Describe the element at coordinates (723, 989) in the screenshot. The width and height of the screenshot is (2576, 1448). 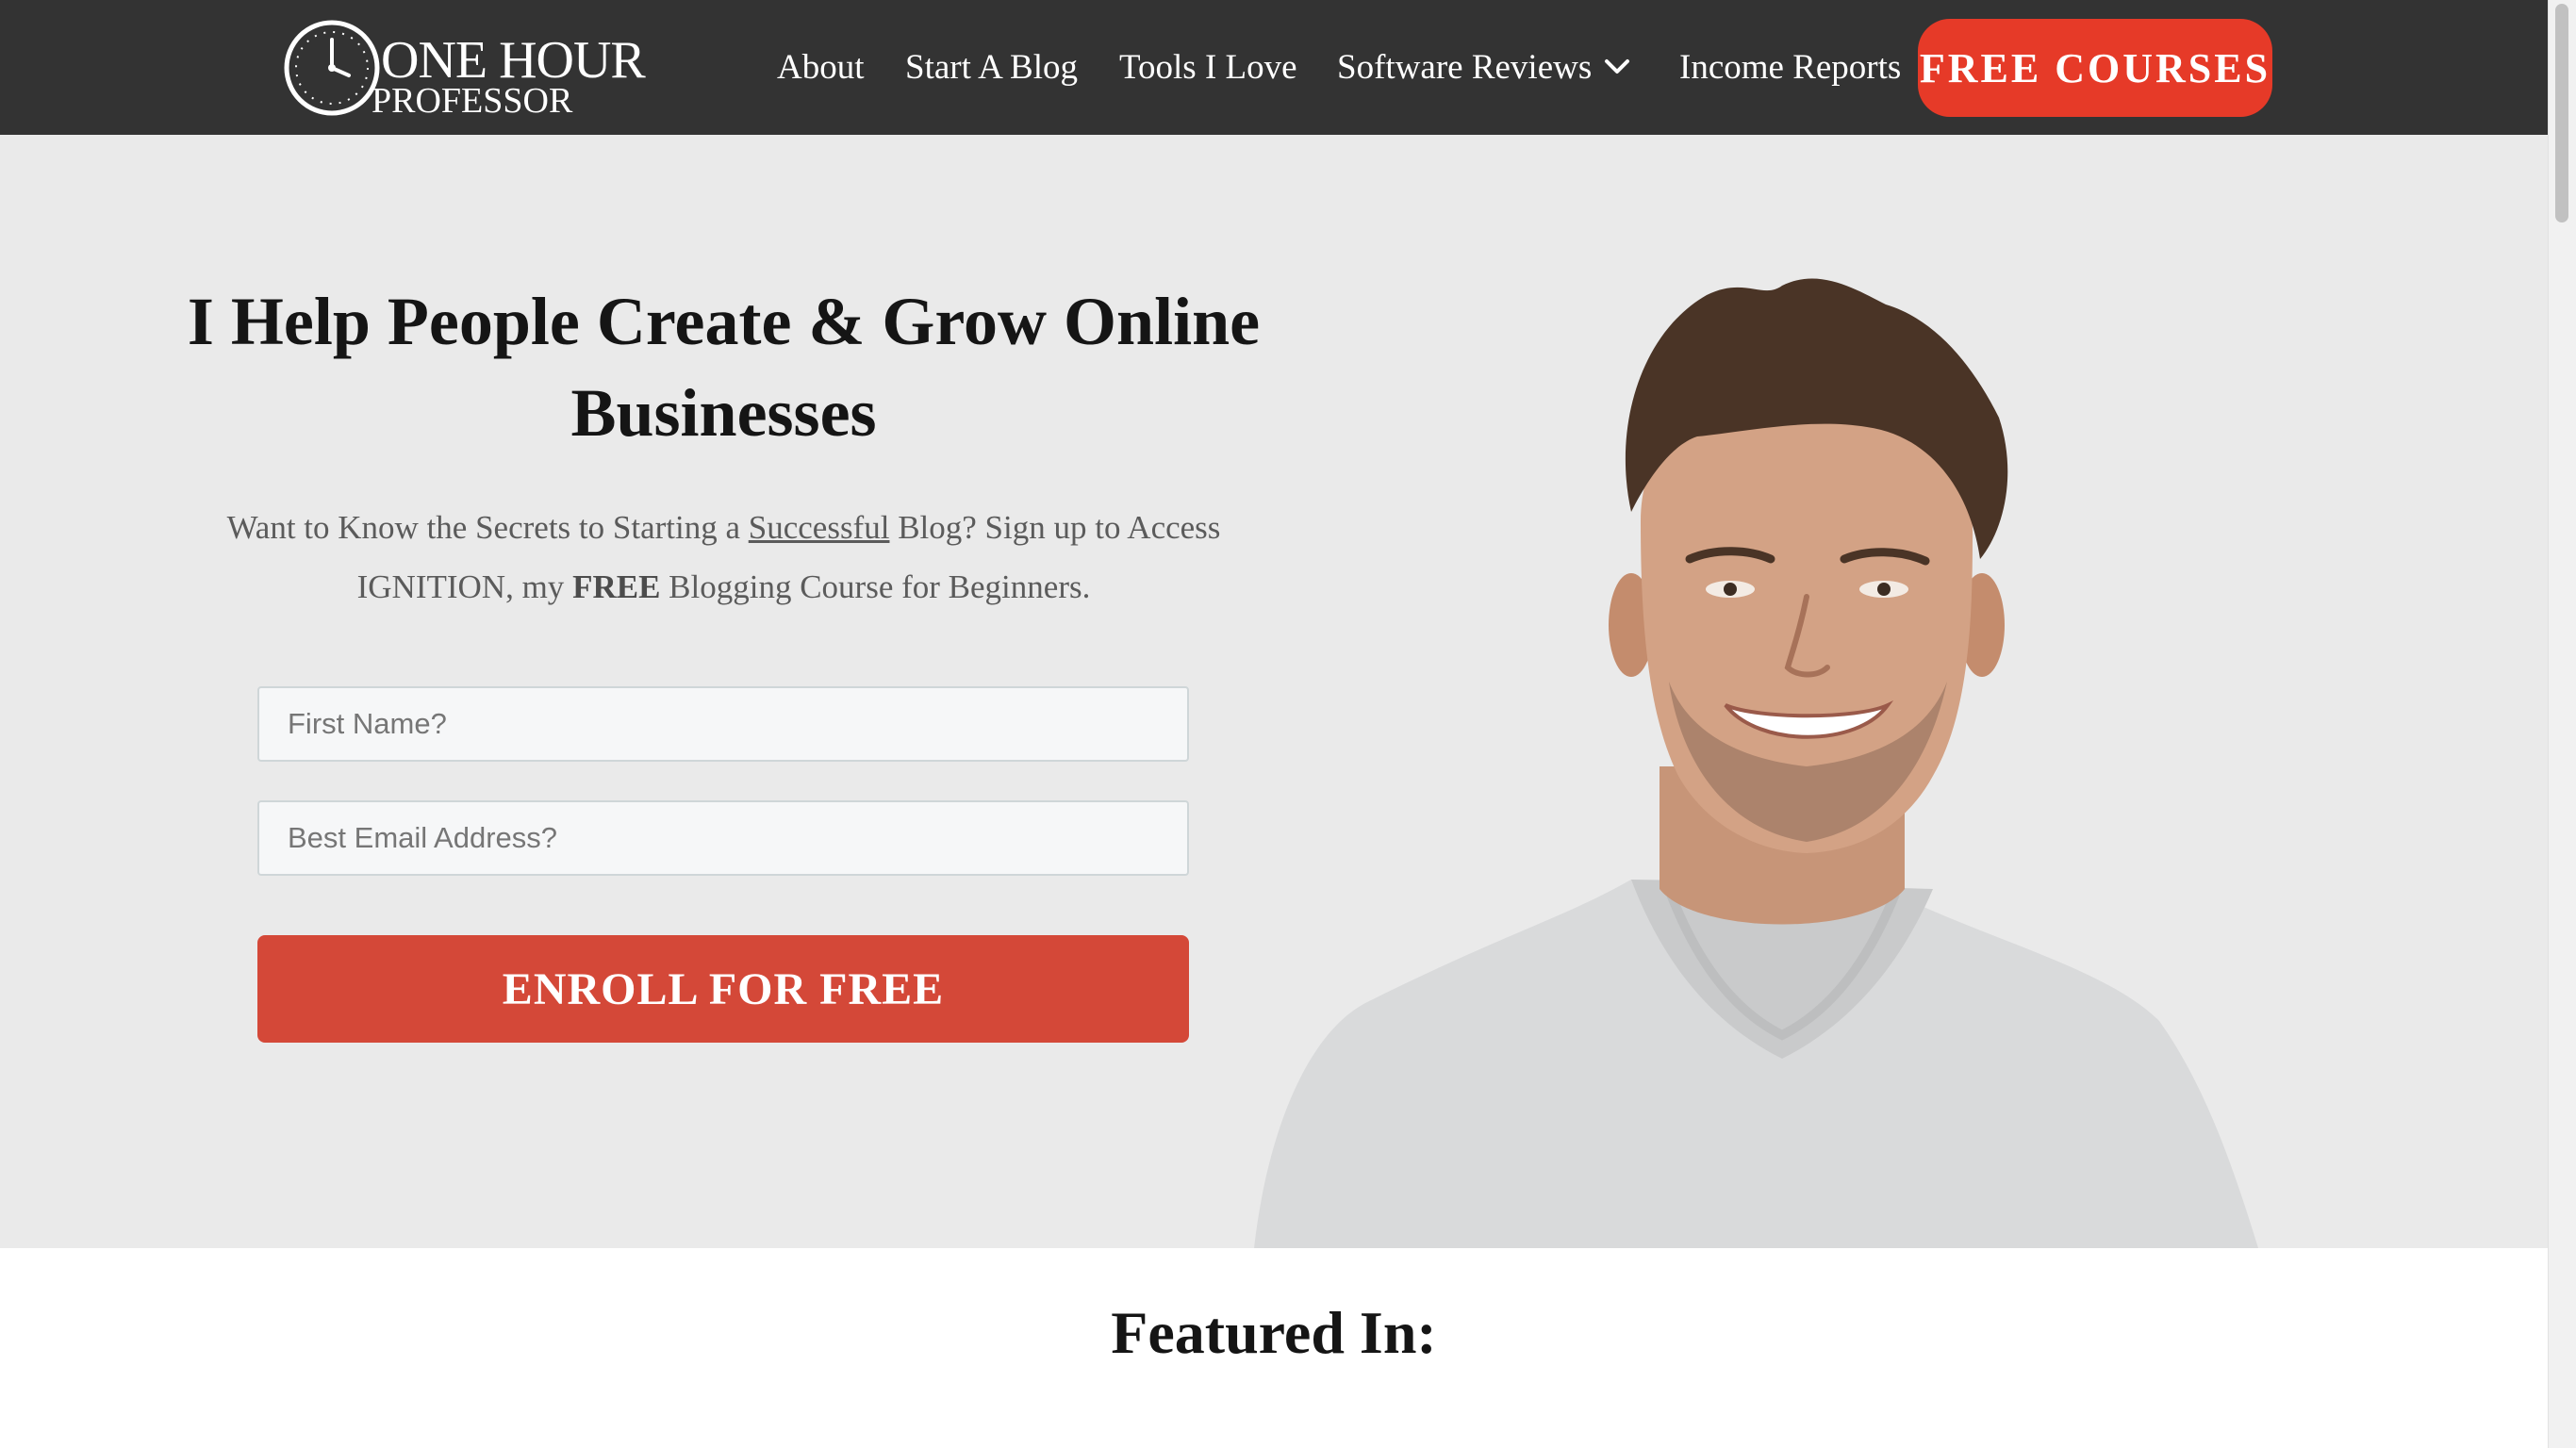
I see `enroll-button: ENROLL FOR FREE` at that location.